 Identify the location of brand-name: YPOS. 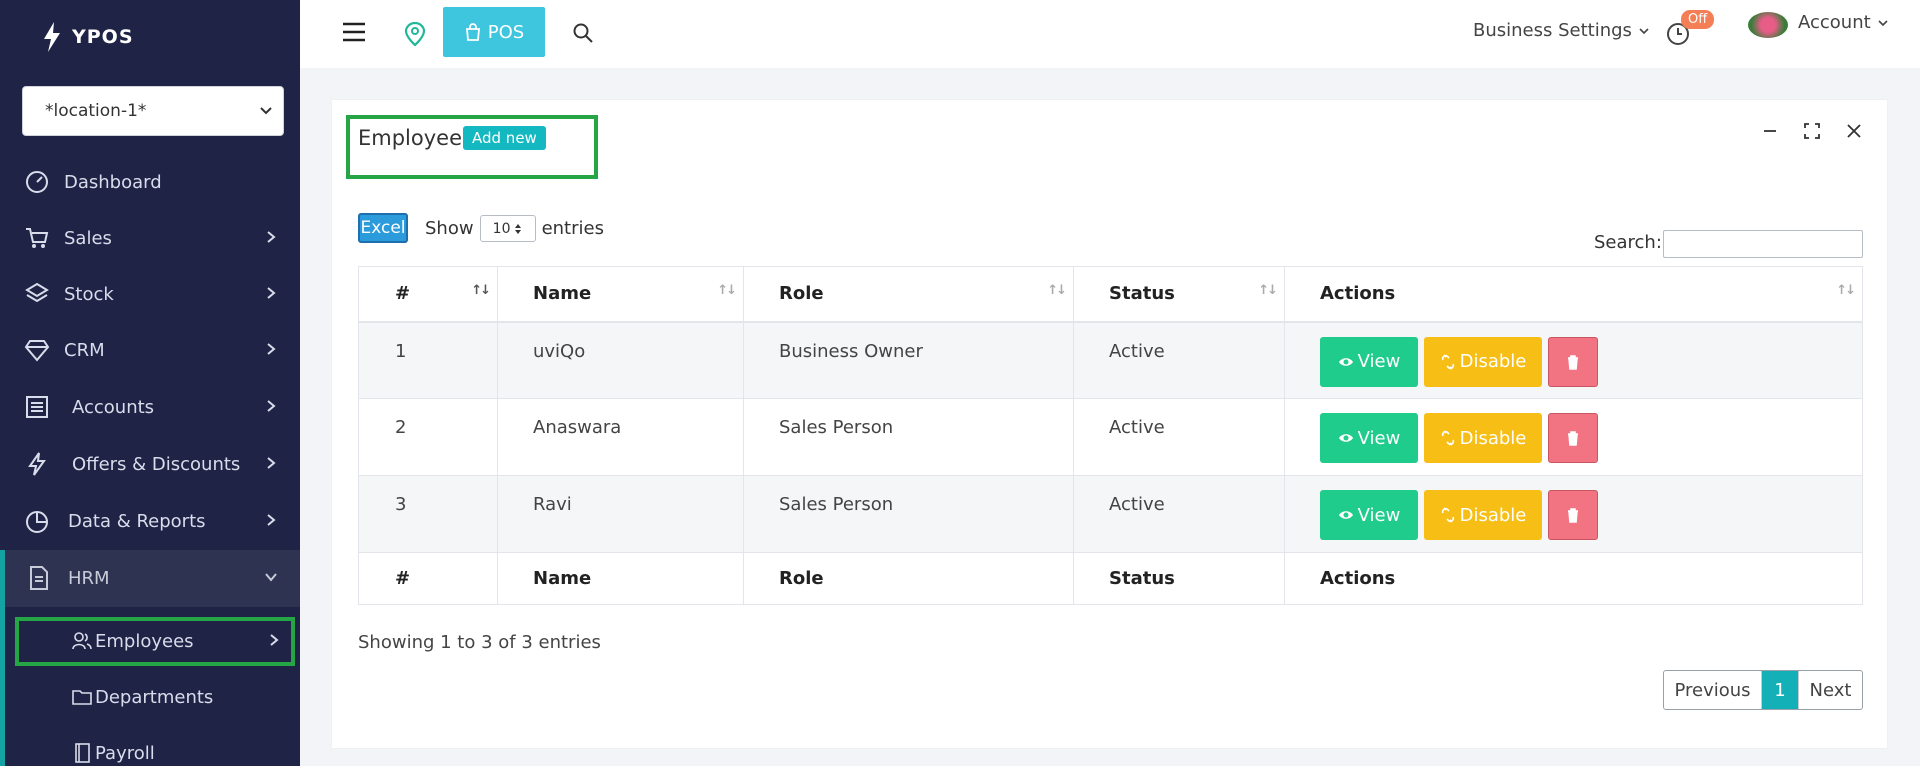
(103, 37).